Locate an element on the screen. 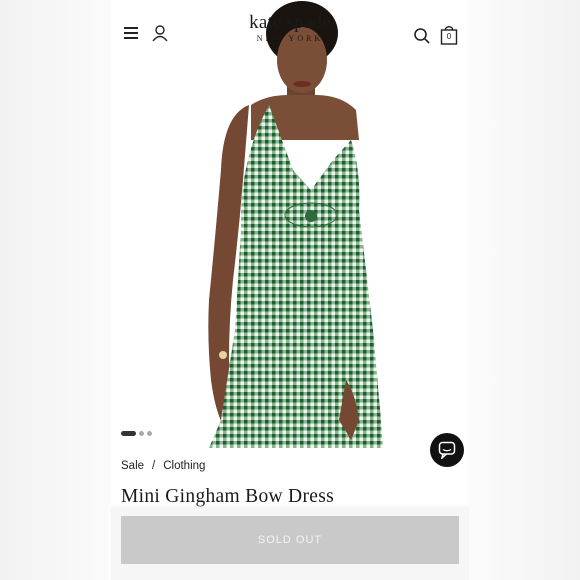 The height and width of the screenshot is (580, 580). breadcrumb: Sale / Clothing is located at coordinates (163, 466).